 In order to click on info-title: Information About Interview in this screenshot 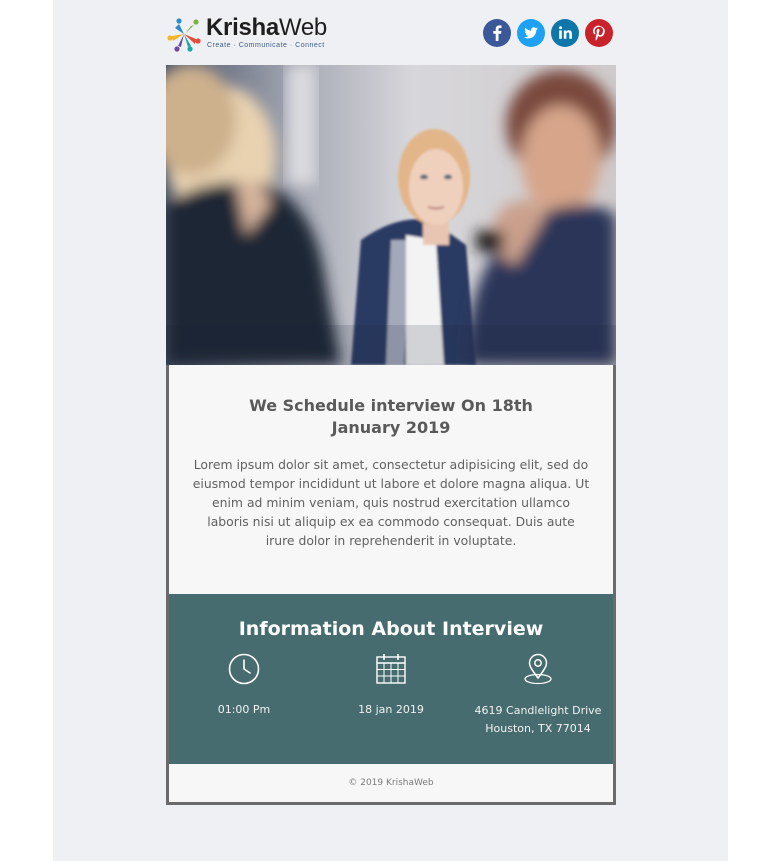, I will do `click(391, 629)`.